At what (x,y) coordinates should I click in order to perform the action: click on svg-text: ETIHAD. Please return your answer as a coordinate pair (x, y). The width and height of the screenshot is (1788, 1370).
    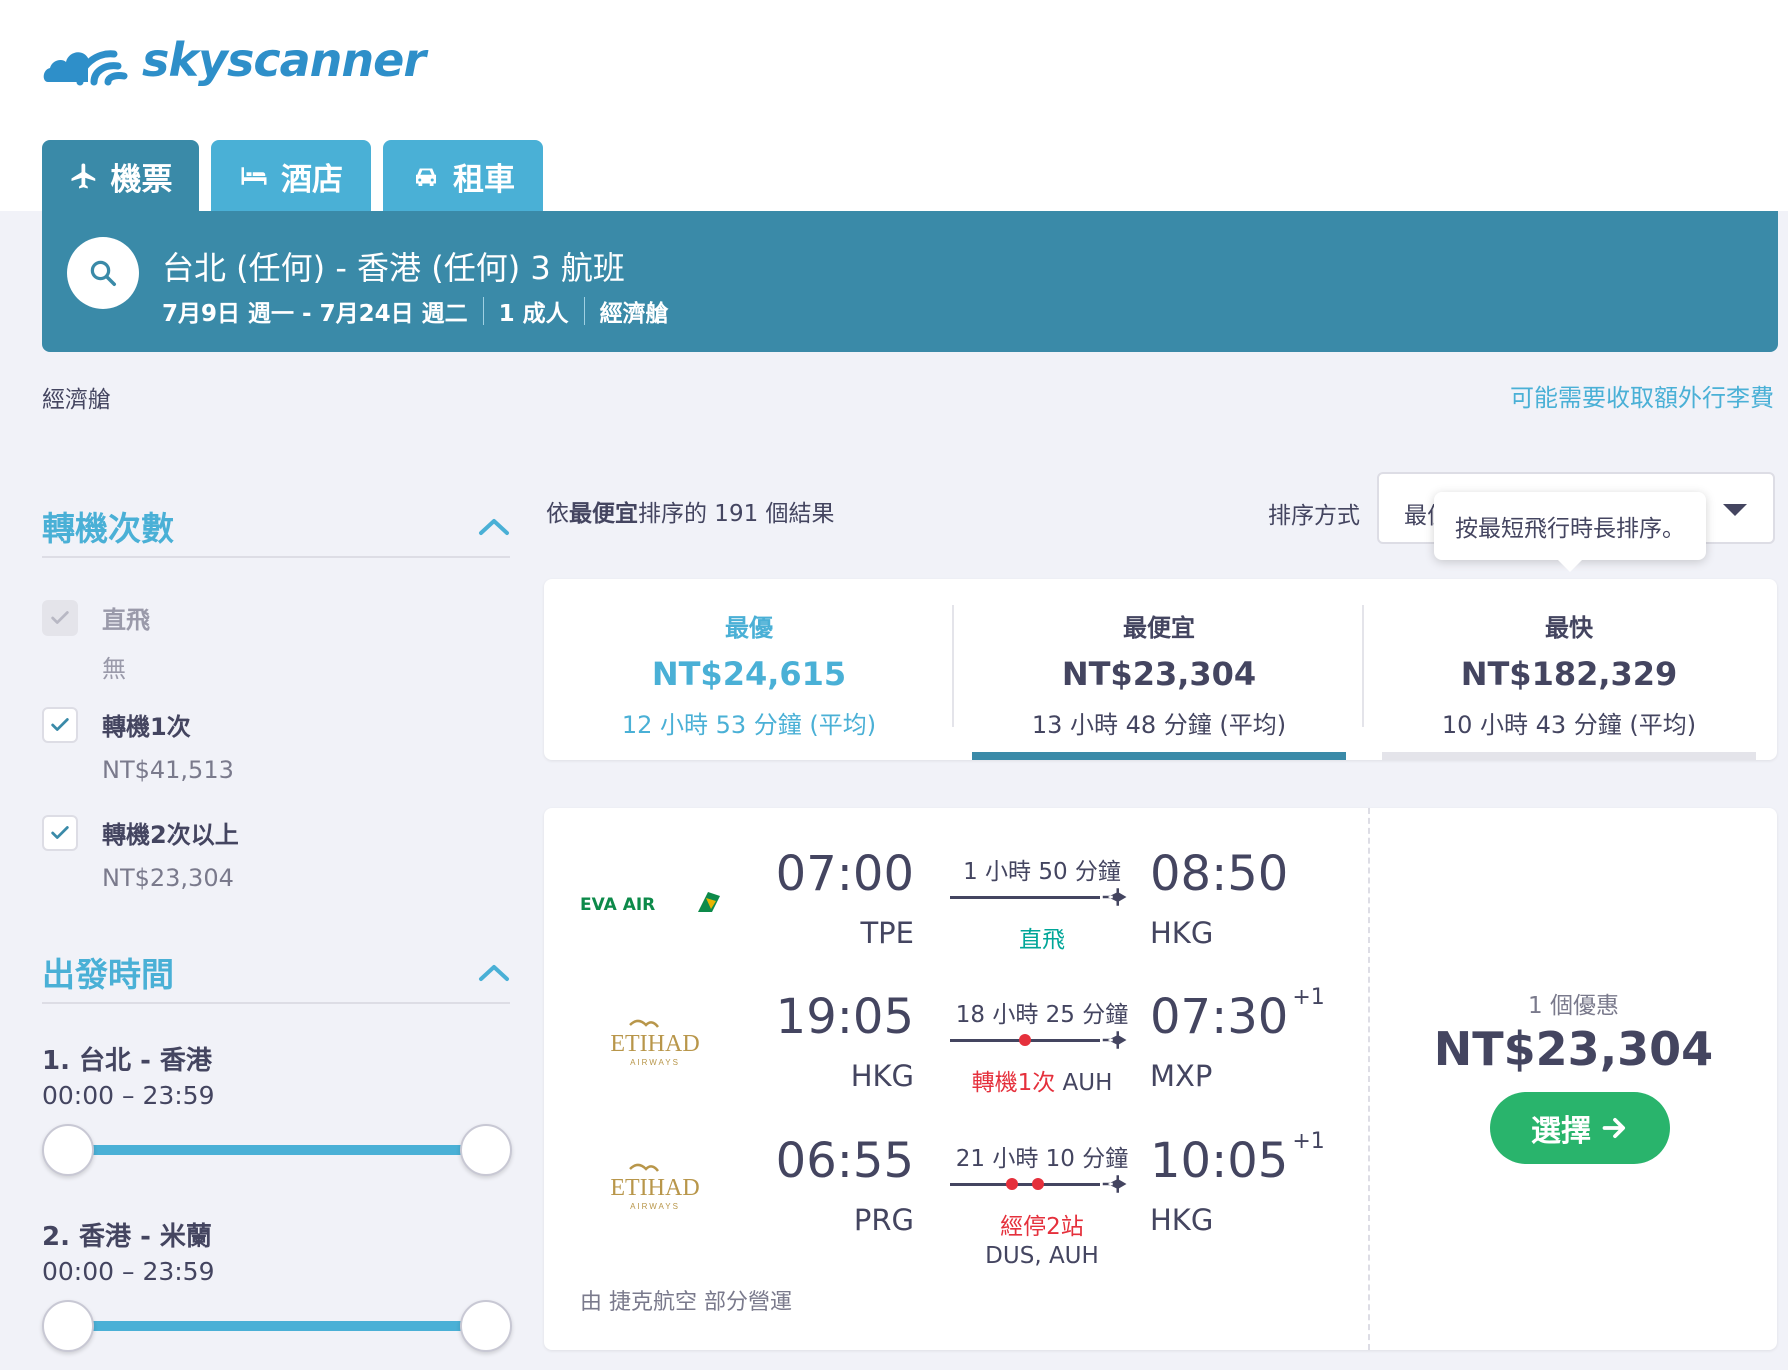
    Looking at the image, I should click on (654, 1188).